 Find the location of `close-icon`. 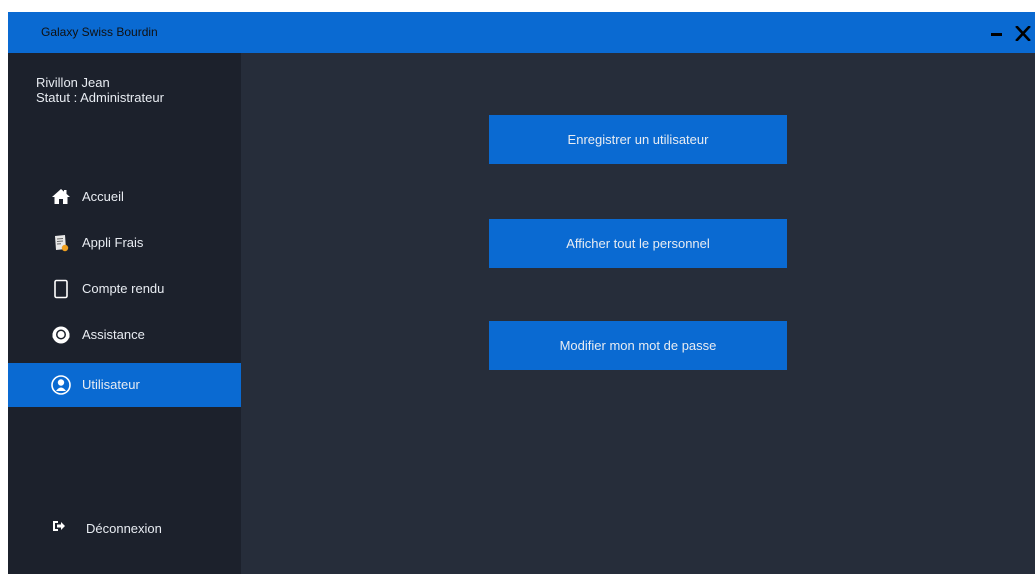

close-icon is located at coordinates (1023, 33).